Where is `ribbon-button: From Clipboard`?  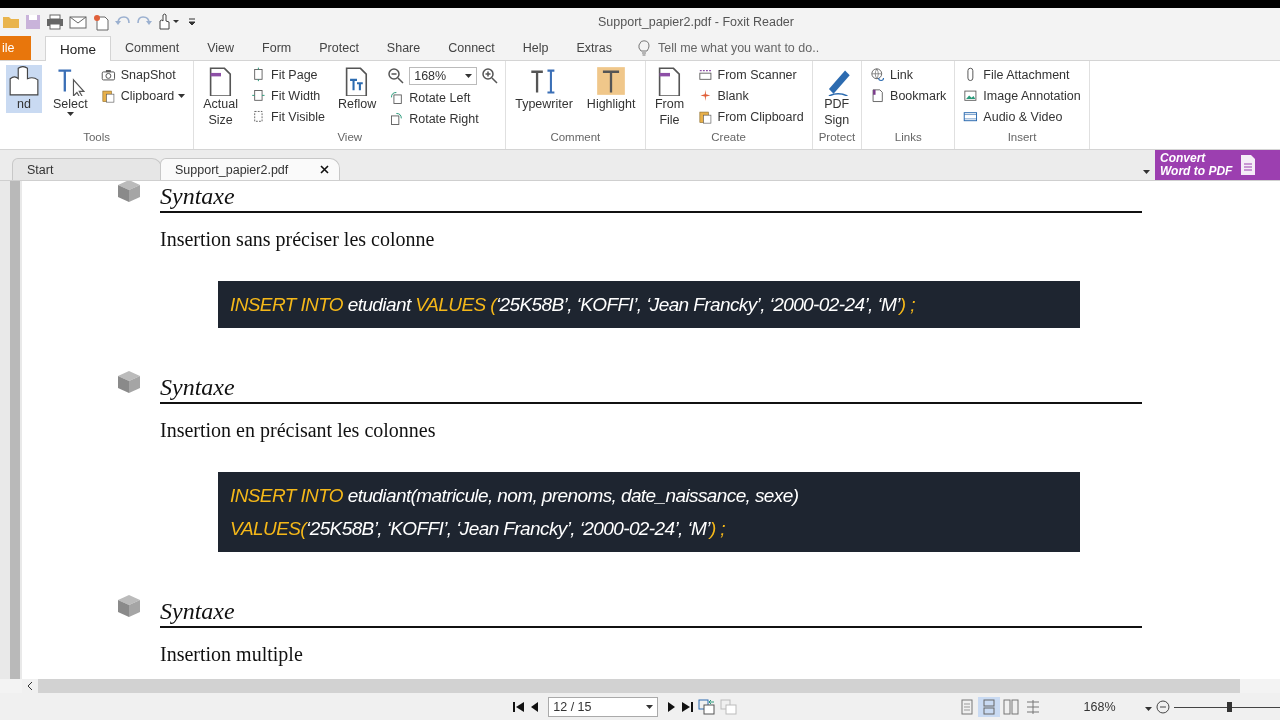 ribbon-button: From Clipboard is located at coordinates (750, 117).